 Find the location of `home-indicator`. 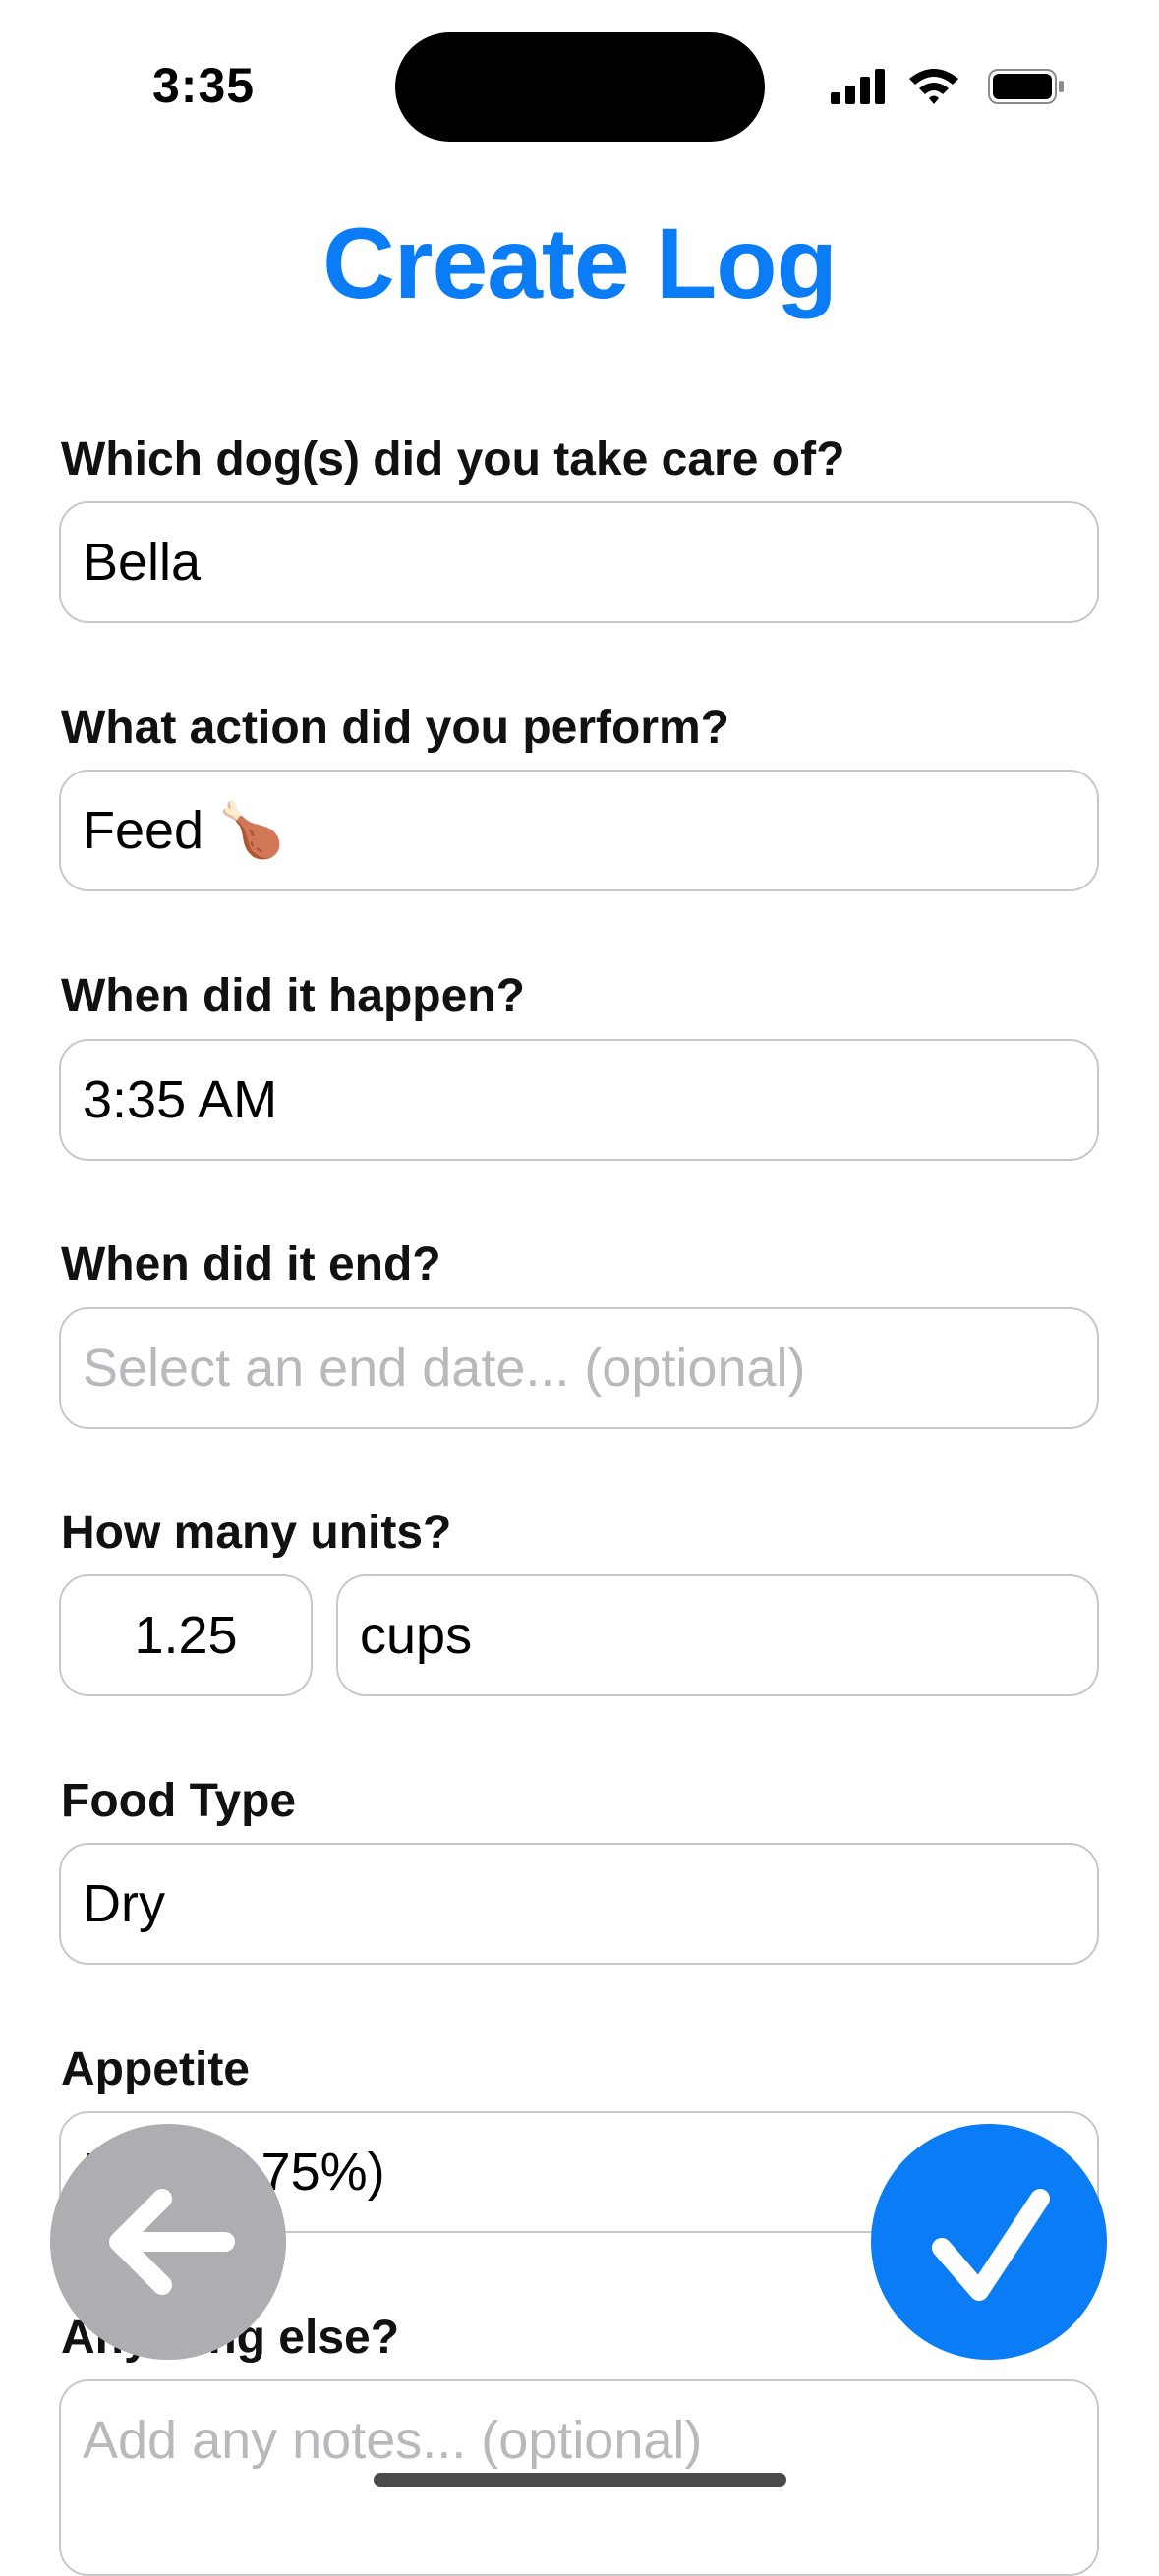

home-indicator is located at coordinates (580, 2480).